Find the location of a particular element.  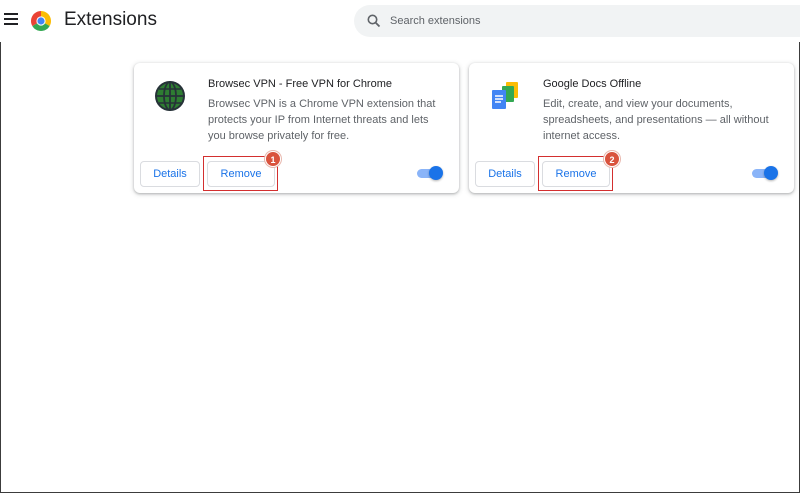

search-icon is located at coordinates (374, 21).